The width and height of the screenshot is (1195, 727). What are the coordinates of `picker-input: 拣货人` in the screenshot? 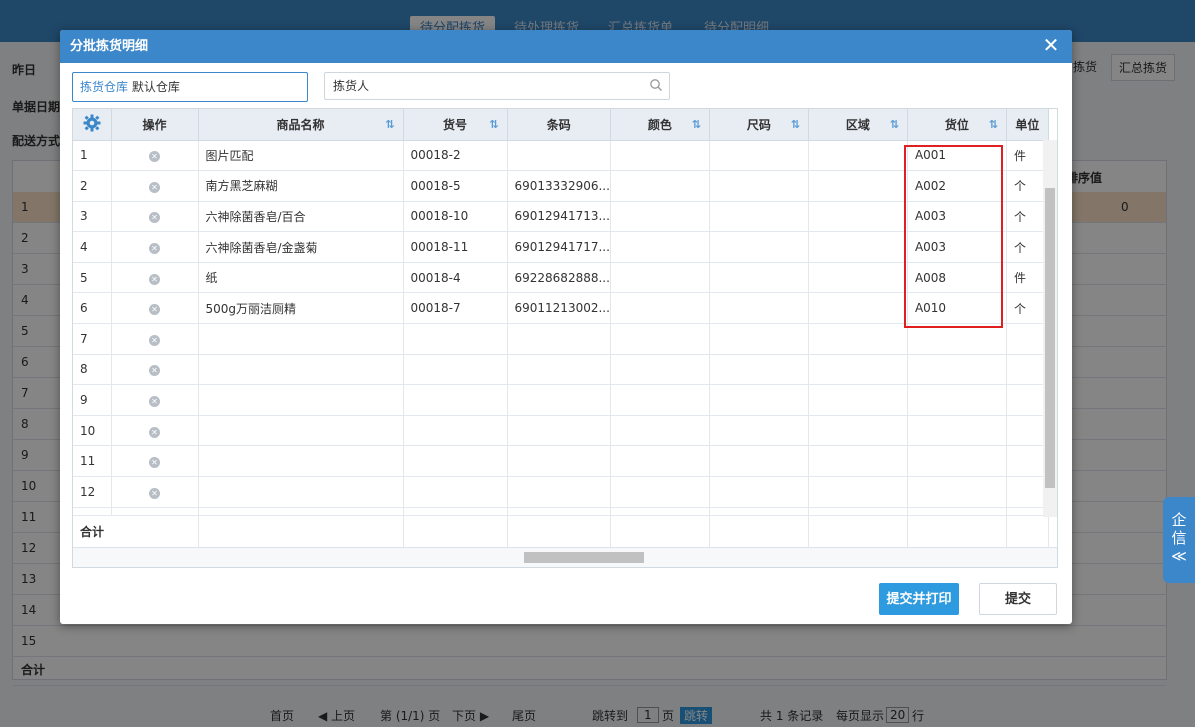 It's located at (497, 86).